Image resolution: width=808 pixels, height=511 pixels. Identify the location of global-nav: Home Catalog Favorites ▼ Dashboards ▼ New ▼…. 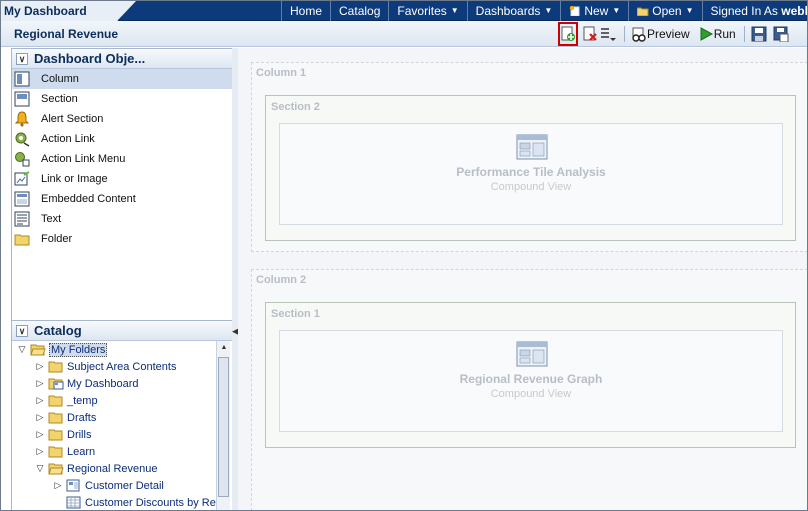
(544, 10).